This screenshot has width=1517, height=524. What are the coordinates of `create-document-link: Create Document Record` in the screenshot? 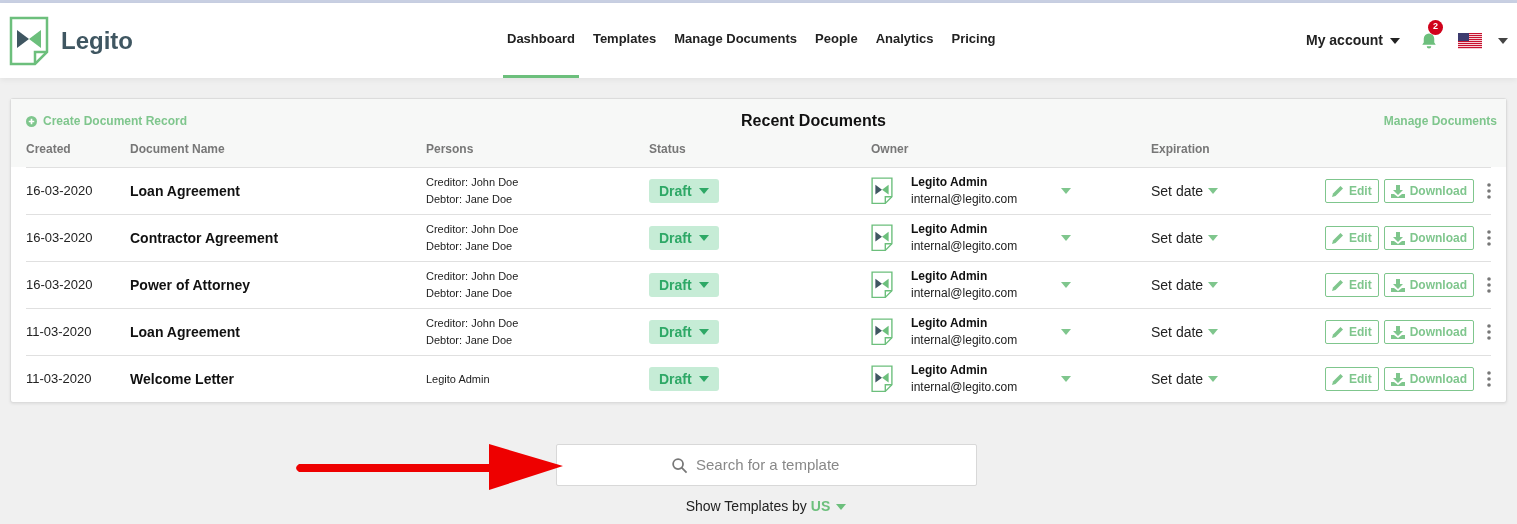 It's located at (226, 121).